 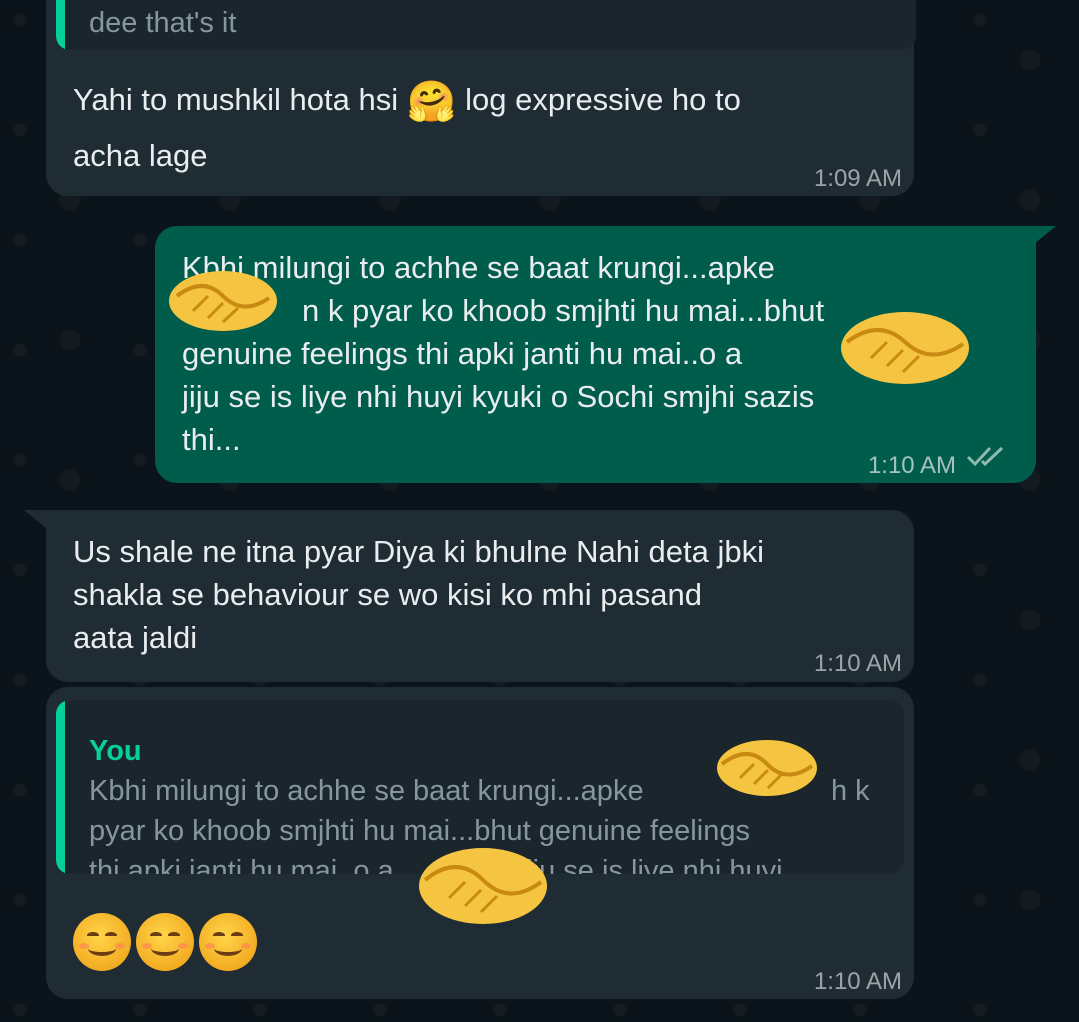 What do you see at coordinates (140, 155) in the screenshot?
I see `message-text-line: acha lage` at bounding box center [140, 155].